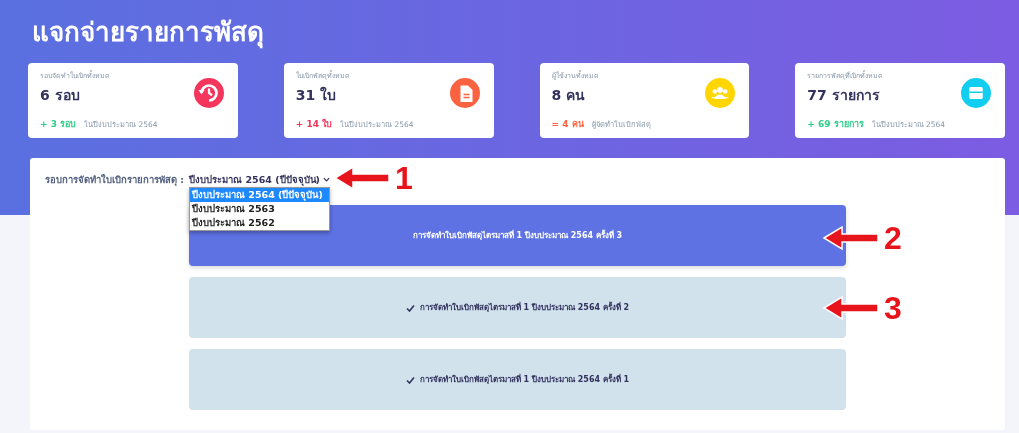 The height and width of the screenshot is (433, 1019). Describe the element at coordinates (893, 238) in the screenshot. I see `annotation-number: 2` at that location.